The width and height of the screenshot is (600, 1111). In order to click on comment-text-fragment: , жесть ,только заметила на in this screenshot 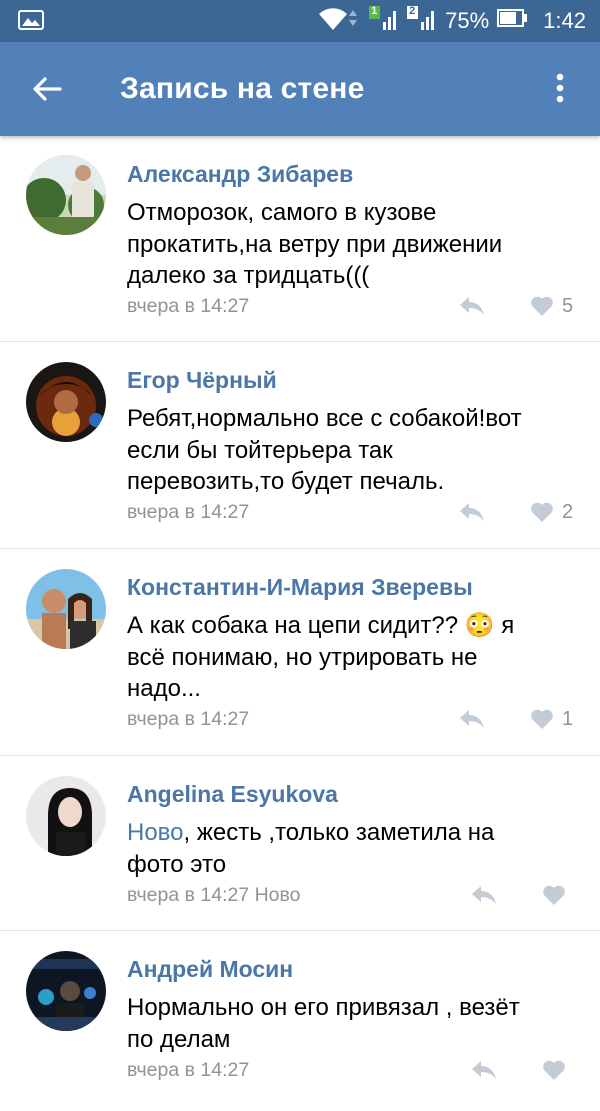, I will do `click(339, 832)`.